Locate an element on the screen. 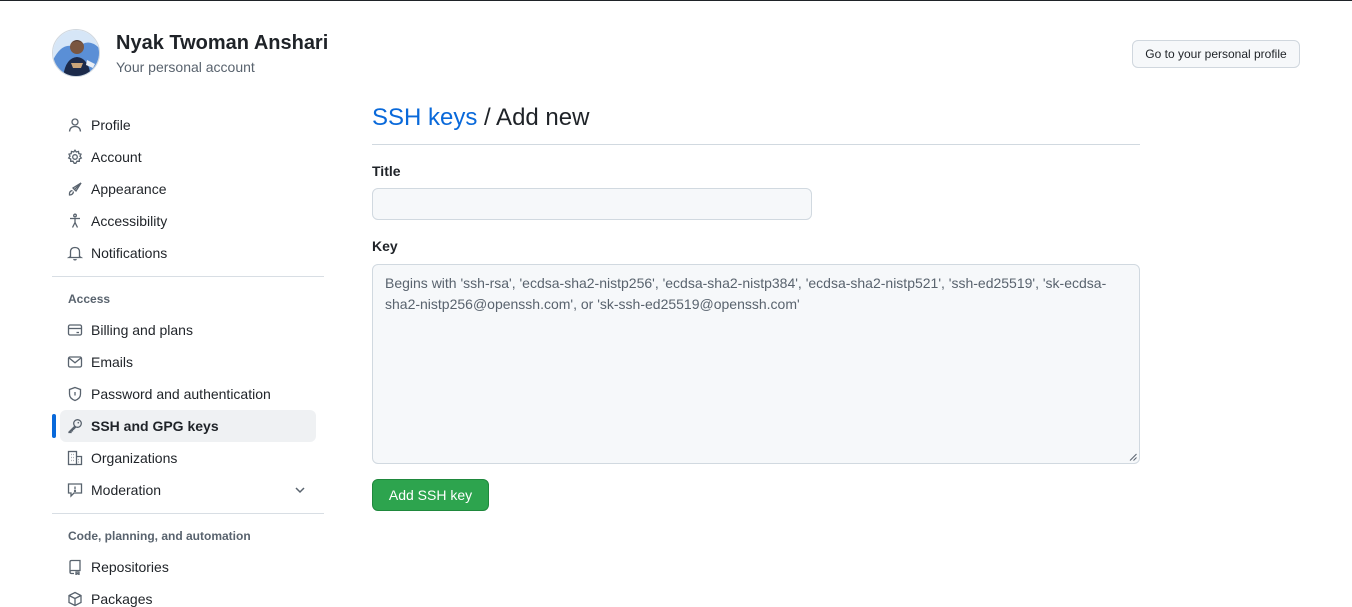 This screenshot has width=1352, height=607. sidebar-item-label: Profile is located at coordinates (111, 125).